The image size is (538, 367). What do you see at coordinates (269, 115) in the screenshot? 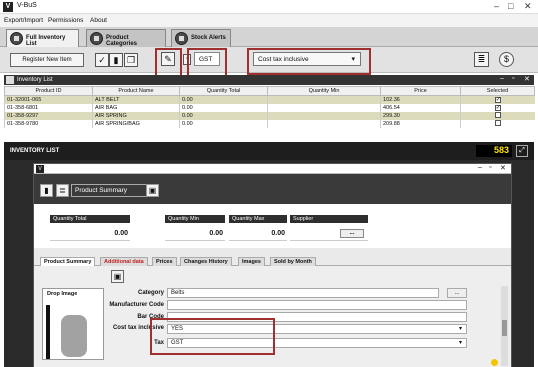
I see `table-row: 01-358-9297 AIR SPRING 0.00 299.30` at bounding box center [269, 115].